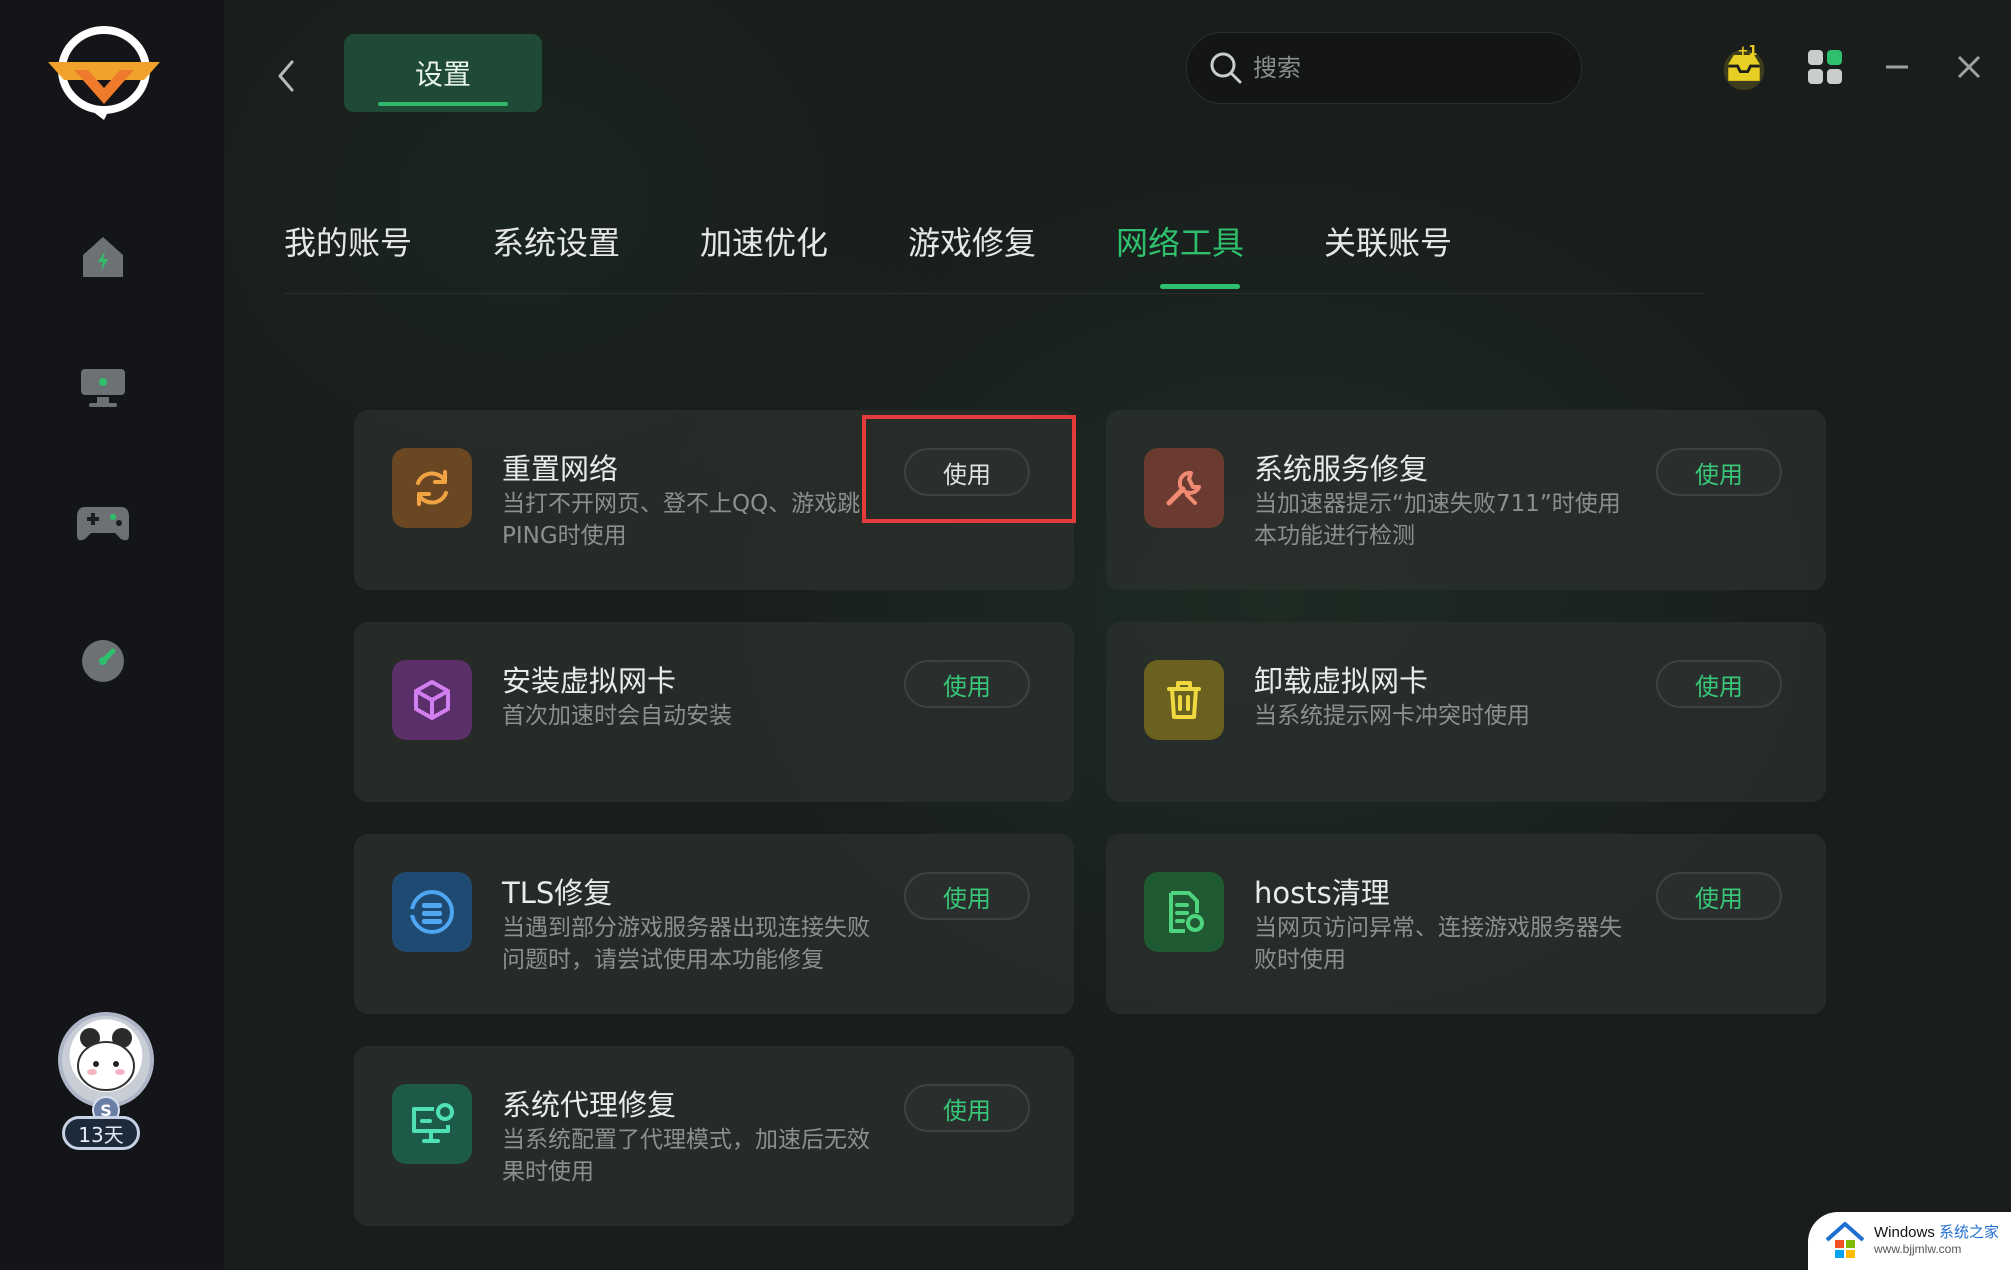 This screenshot has height=1270, width=2011. I want to click on avatar-image, so click(106, 1060).